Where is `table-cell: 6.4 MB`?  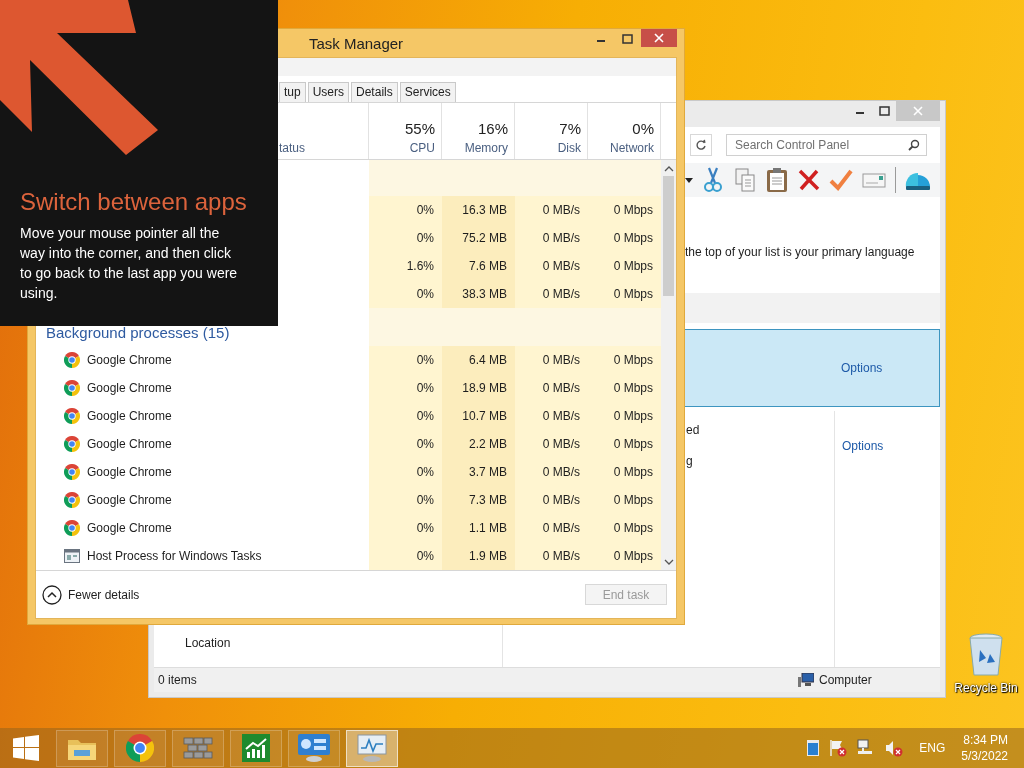 table-cell: 6.4 MB is located at coordinates (478, 360).